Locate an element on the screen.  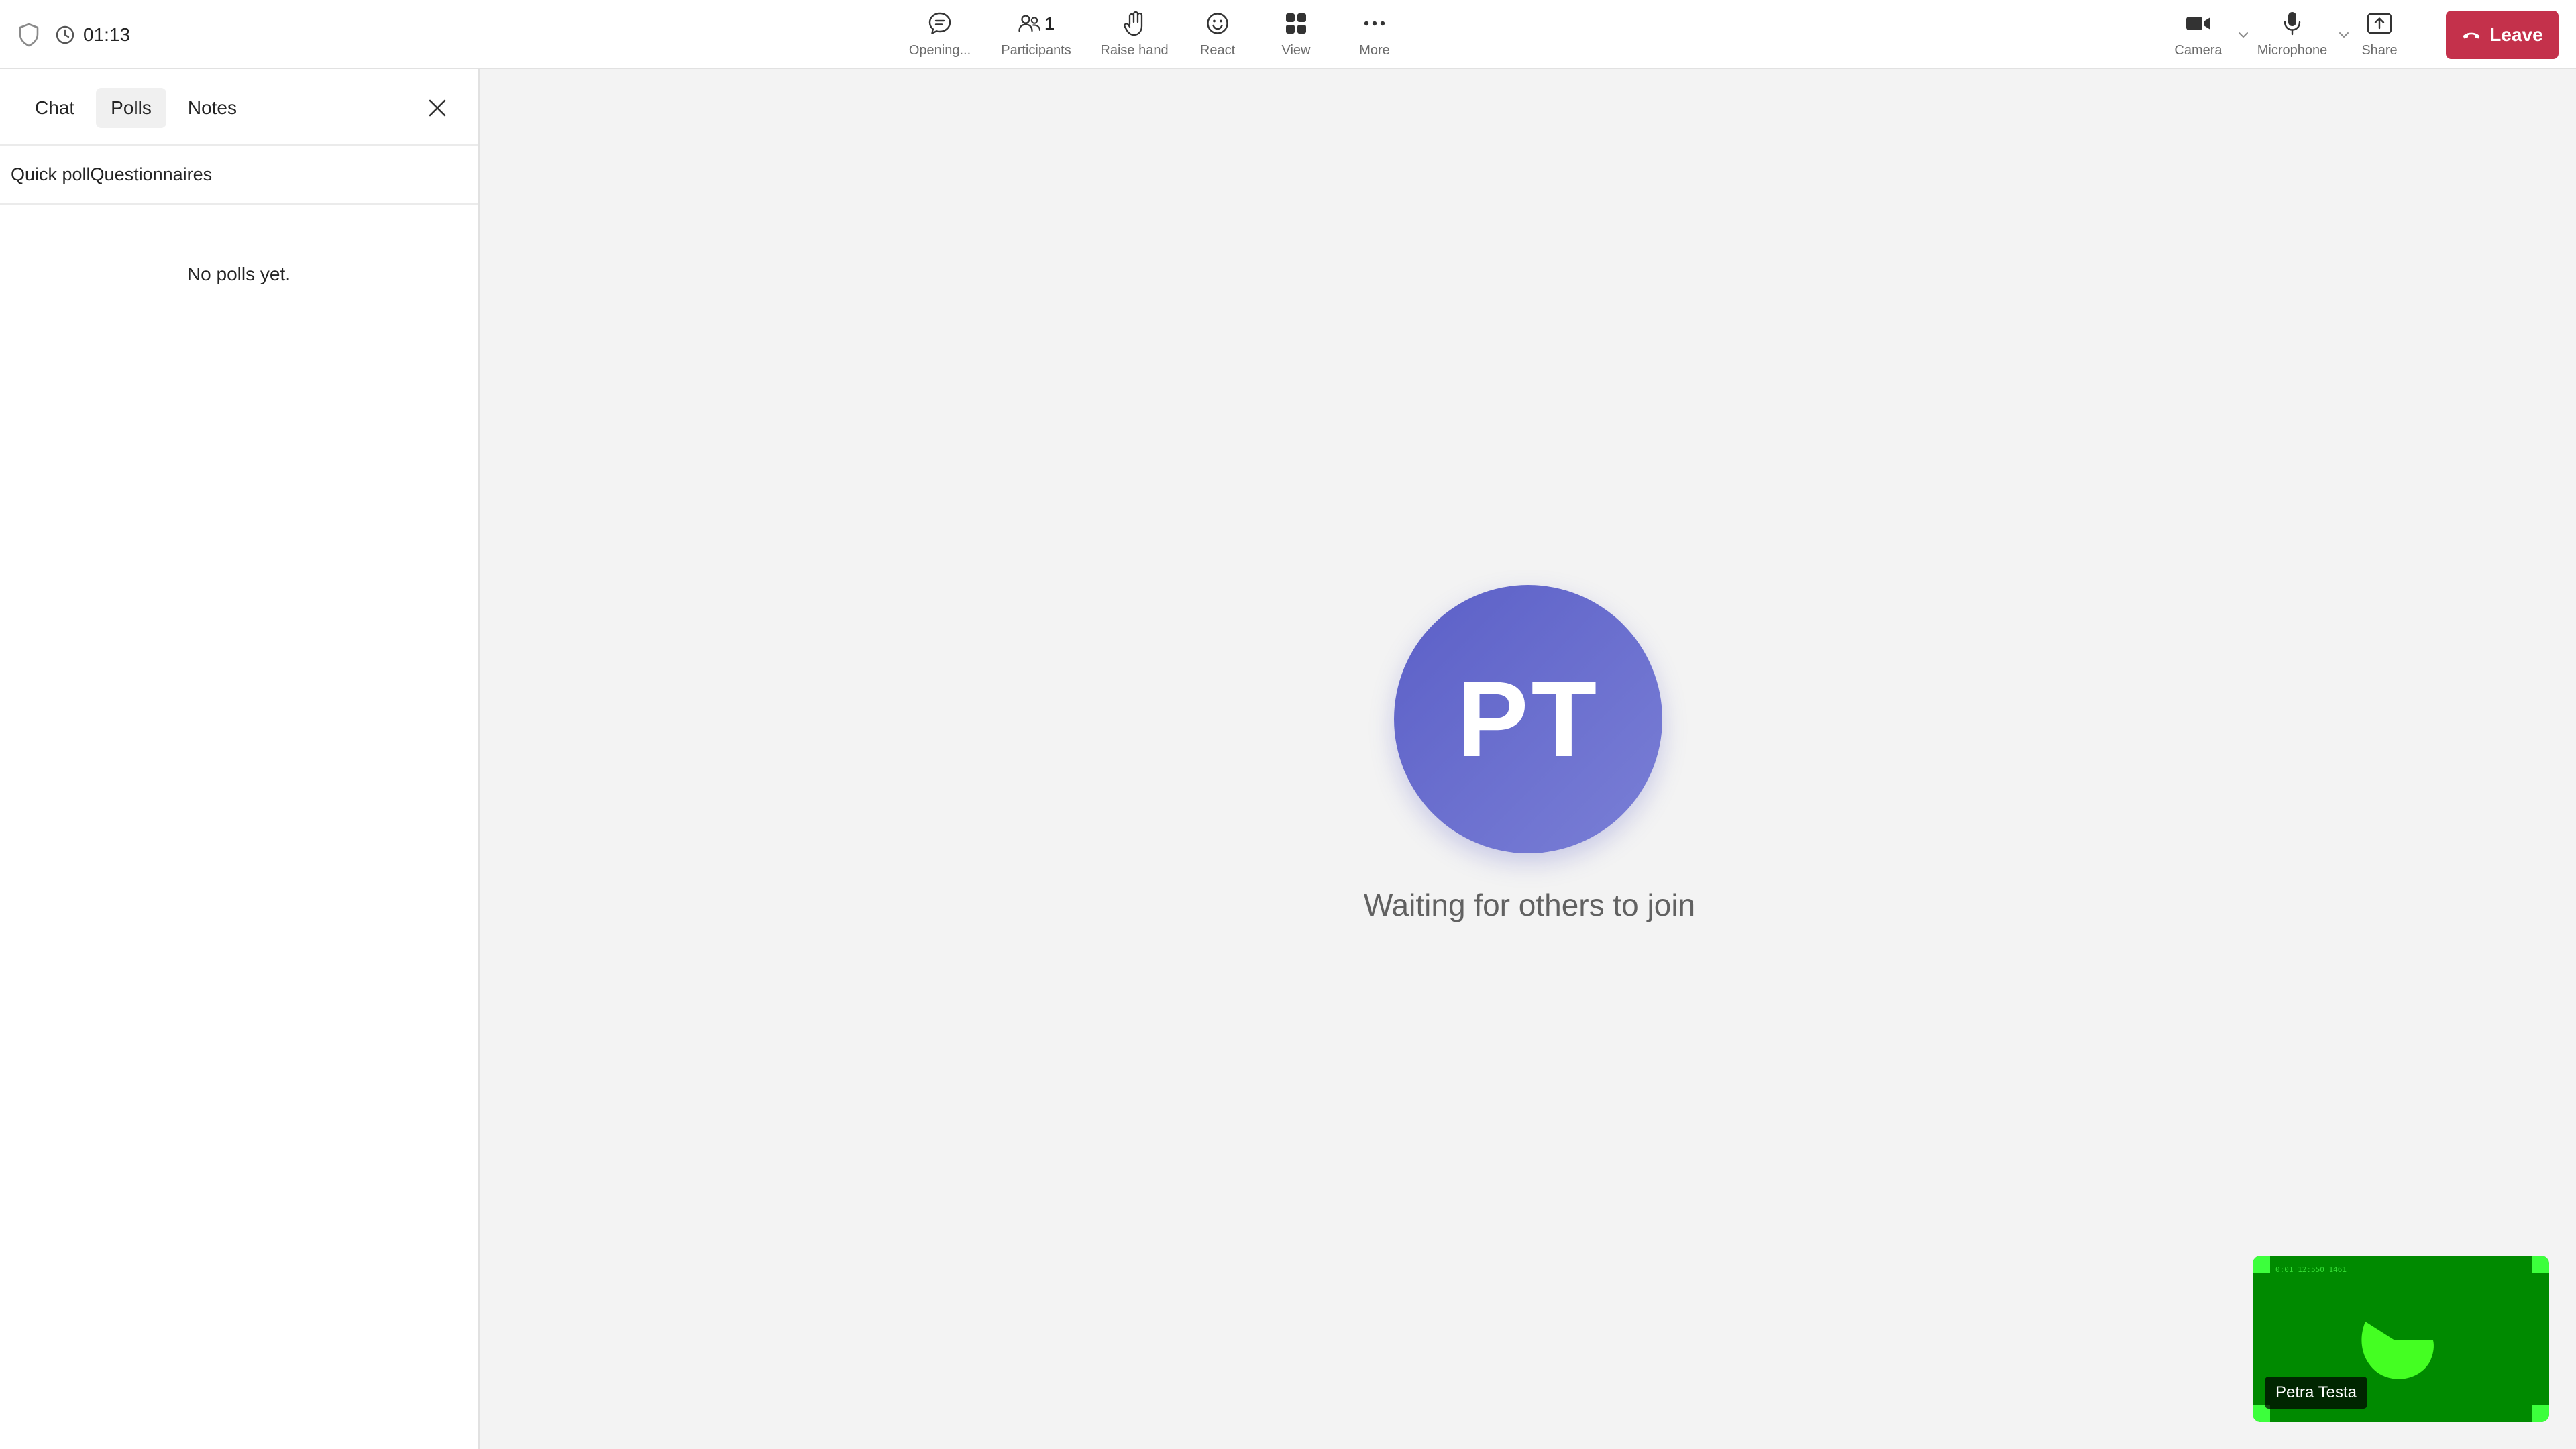
view-button-label: View is located at coordinates (1296, 50).